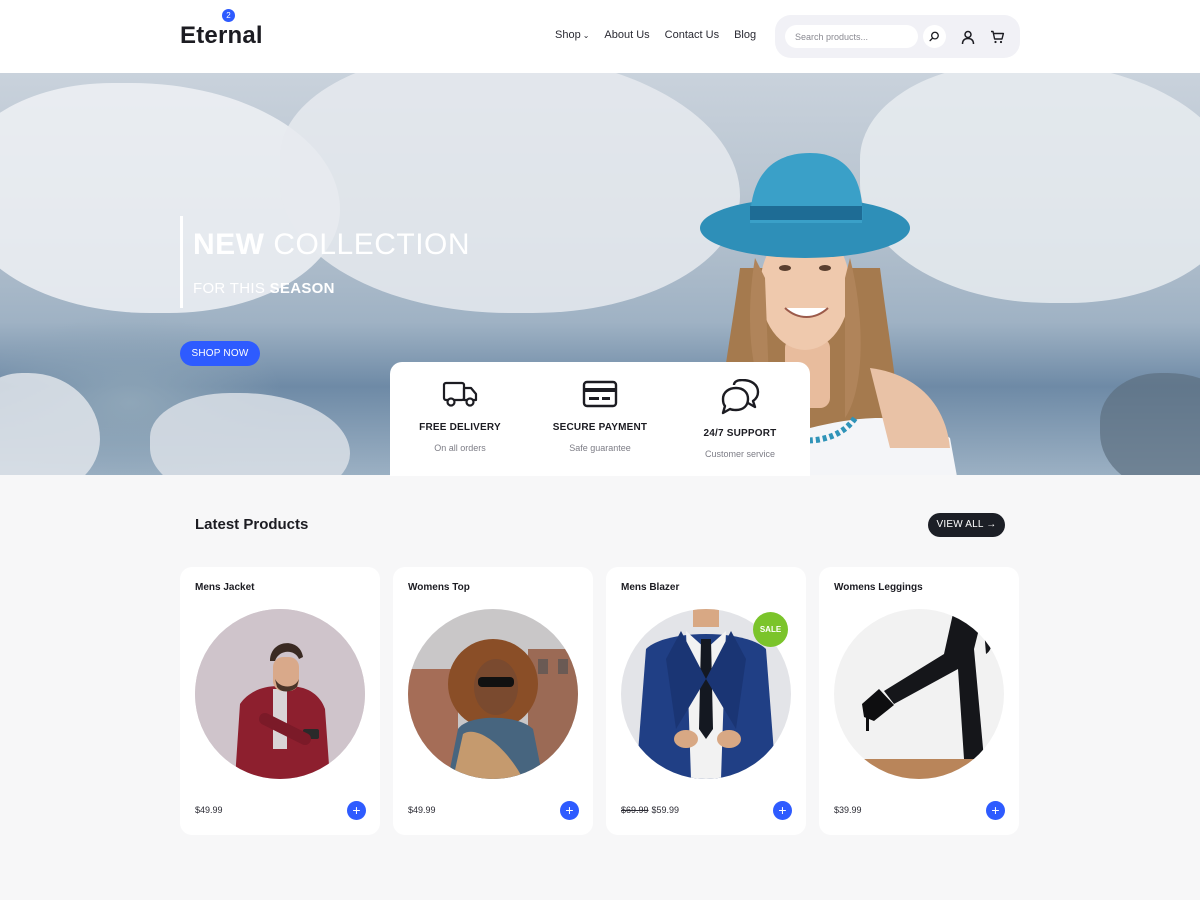  I want to click on nav-item-blog: Blog, so click(745, 35).